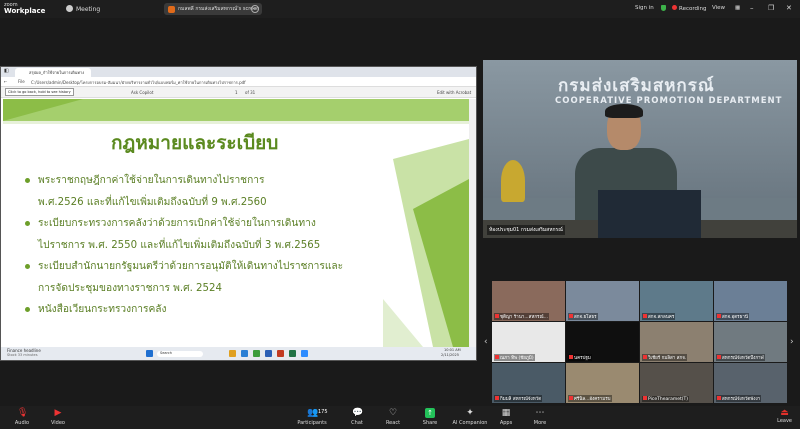 This screenshot has width=800, height=429. I want to click on apps-icon: ▦, so click(506, 413).